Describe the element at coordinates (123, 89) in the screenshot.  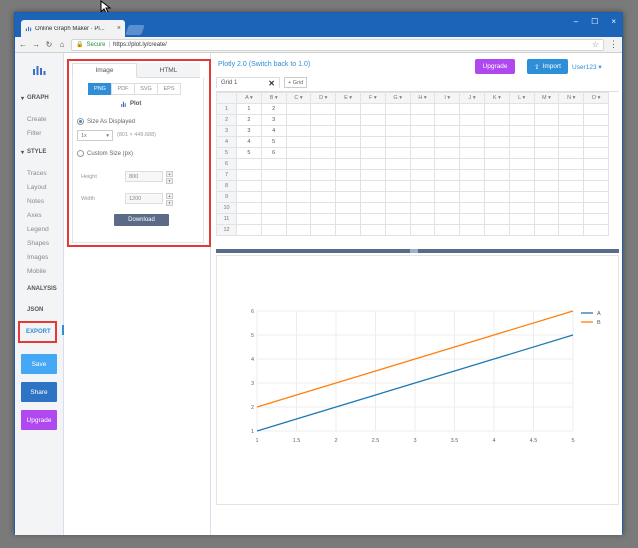
I see `format-pdf-button: PDF` at that location.